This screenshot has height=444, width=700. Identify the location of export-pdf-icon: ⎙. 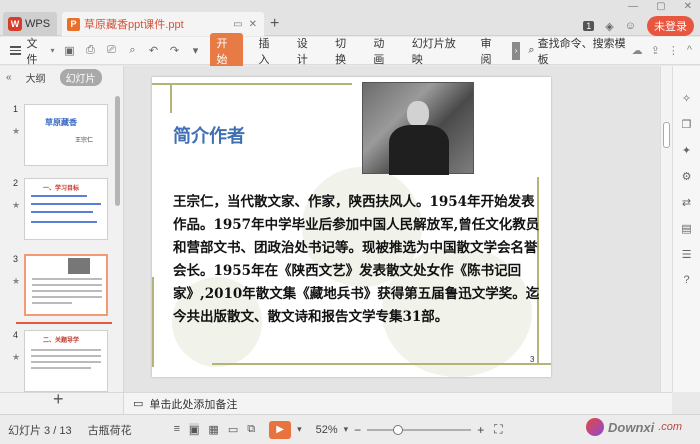
(90, 50).